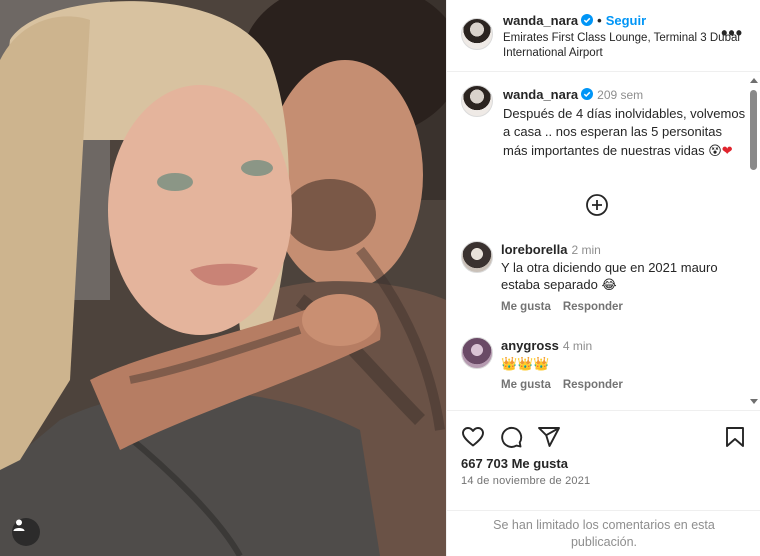  Describe the element at coordinates (727, 150) in the screenshot. I see `caption-heart-emoji: ❤` at that location.